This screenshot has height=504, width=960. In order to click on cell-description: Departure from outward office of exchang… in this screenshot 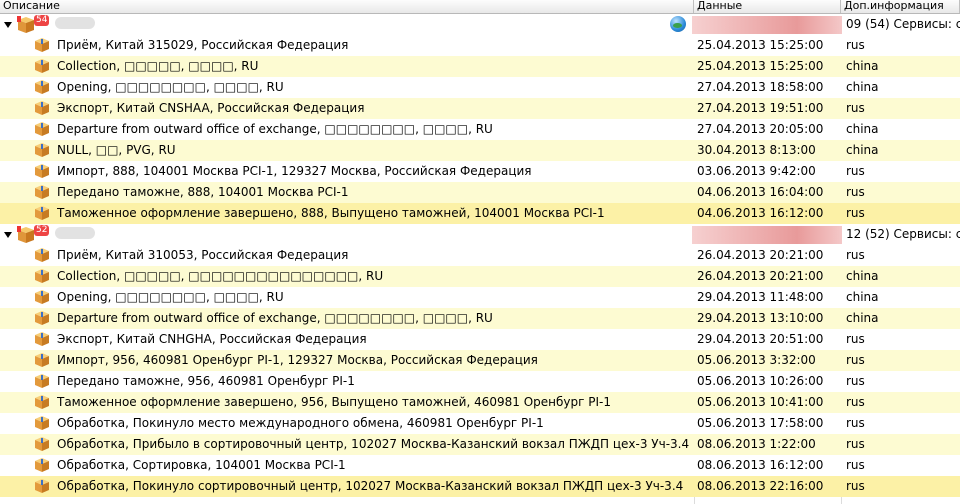, I will do `click(275, 129)`.